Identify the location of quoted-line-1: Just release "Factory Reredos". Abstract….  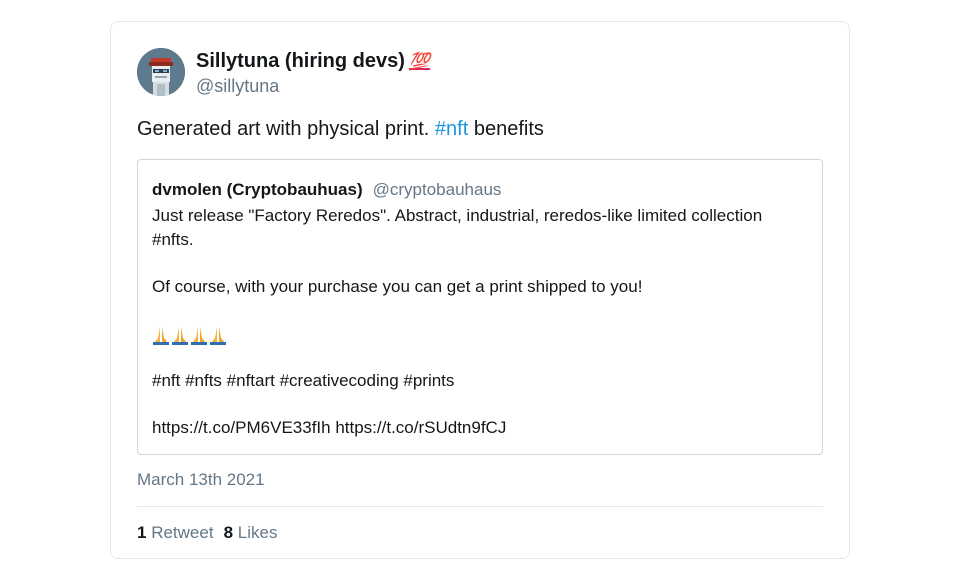
(457, 227).